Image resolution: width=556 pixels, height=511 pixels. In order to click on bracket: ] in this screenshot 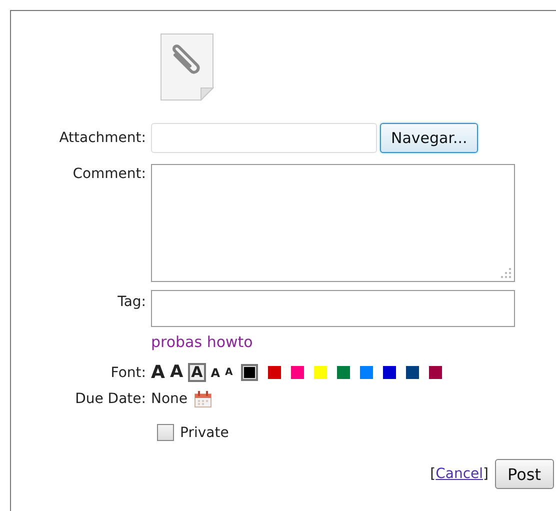, I will do `click(486, 474)`.